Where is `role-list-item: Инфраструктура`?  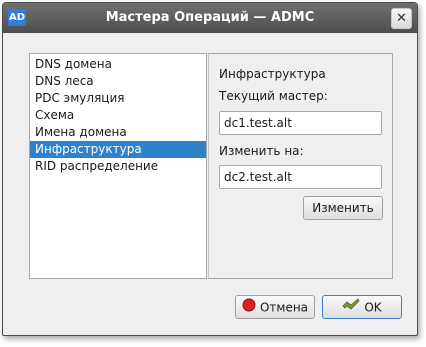
role-list-item: Инфраструктура is located at coordinates (118, 149).